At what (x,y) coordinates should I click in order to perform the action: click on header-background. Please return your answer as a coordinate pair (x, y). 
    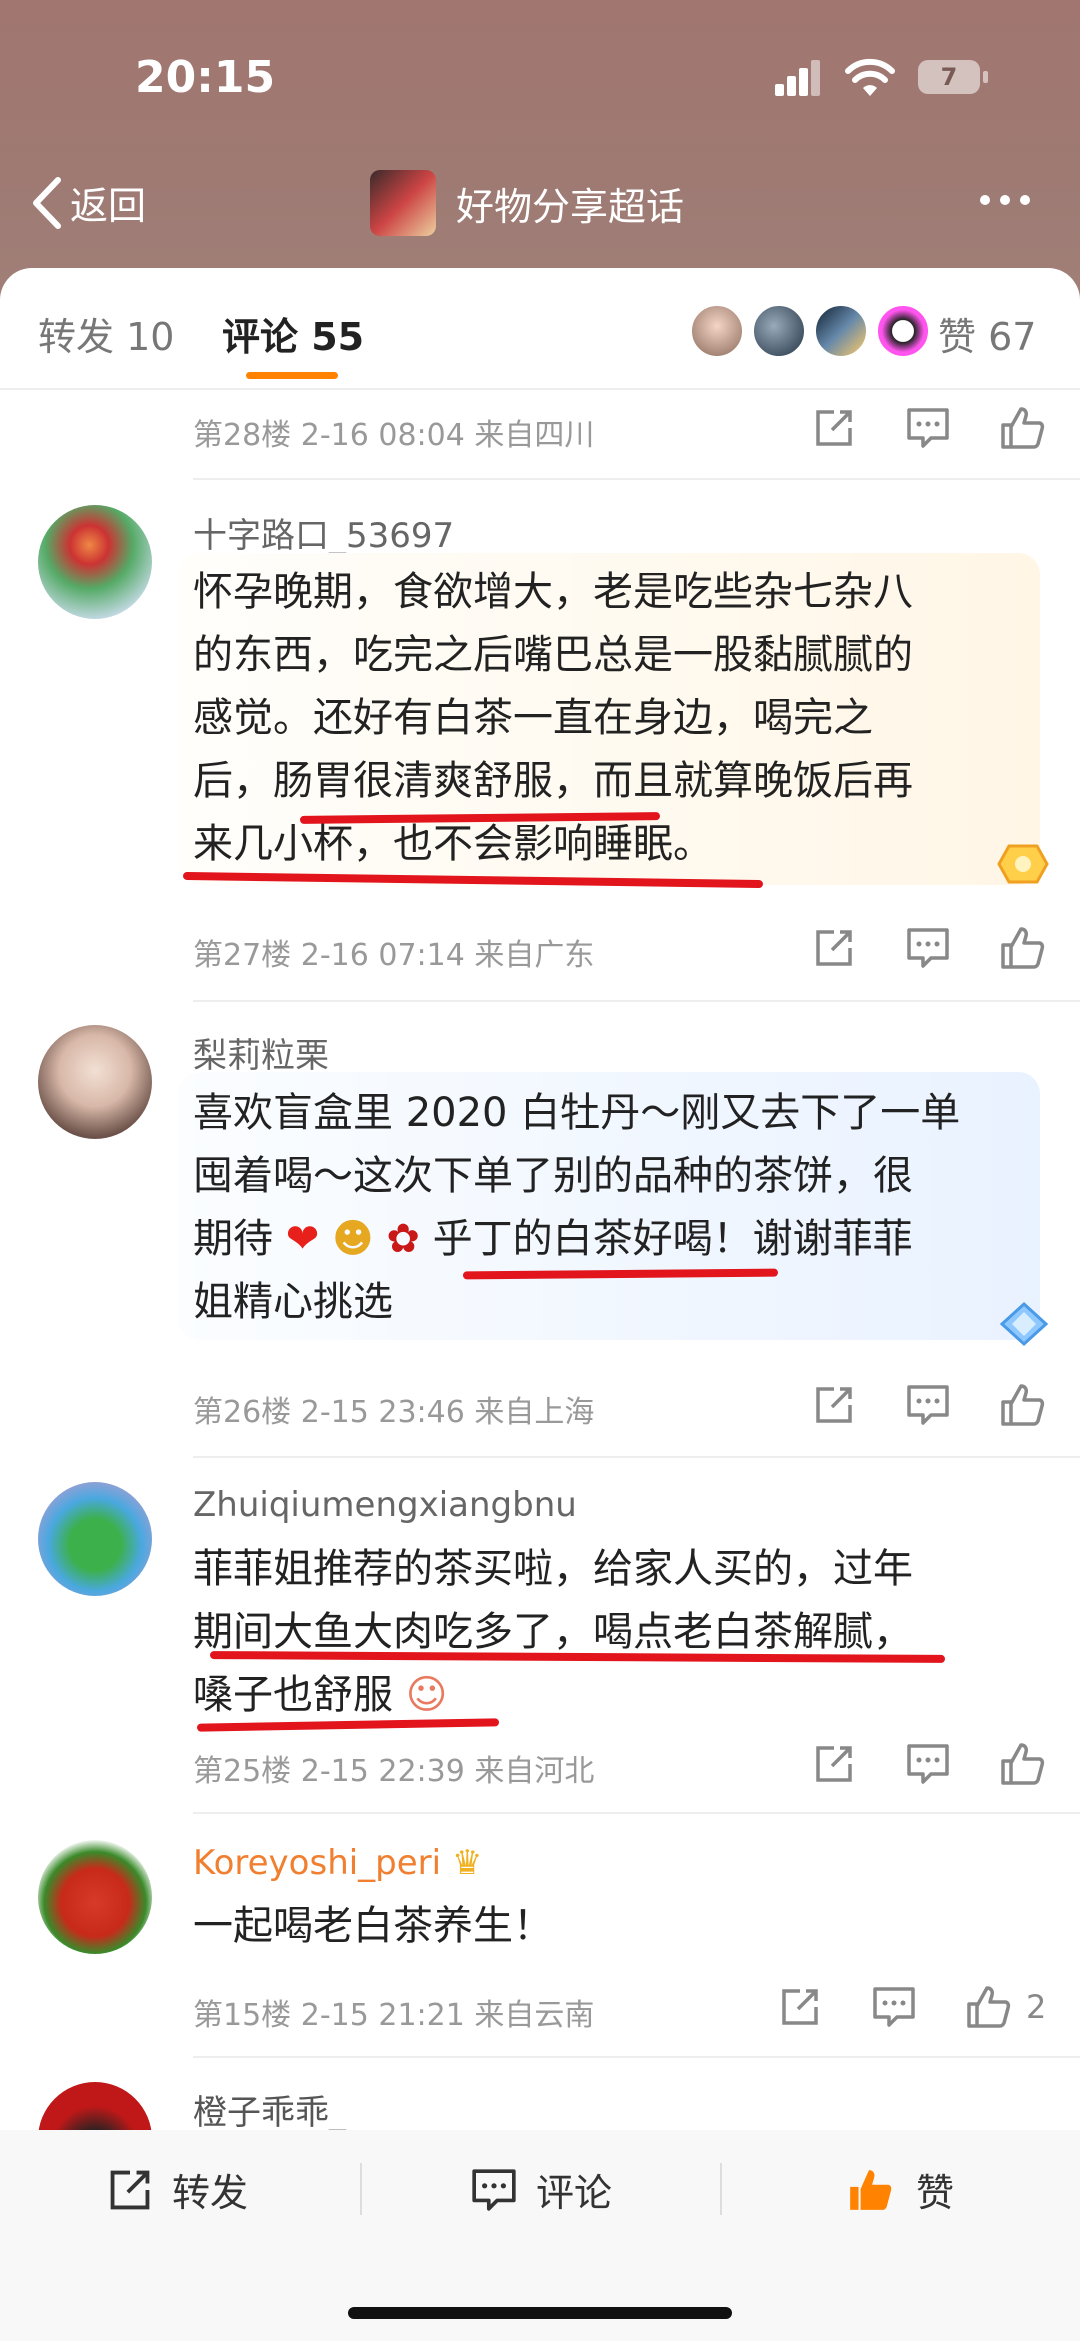
    Looking at the image, I should click on (540, 150).